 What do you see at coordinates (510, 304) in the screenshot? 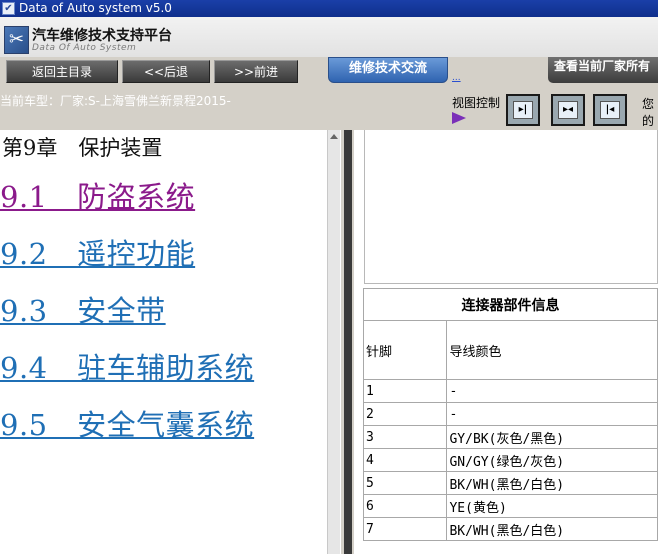
I see `connector-table-title: 连接器部件信息` at bounding box center [510, 304].